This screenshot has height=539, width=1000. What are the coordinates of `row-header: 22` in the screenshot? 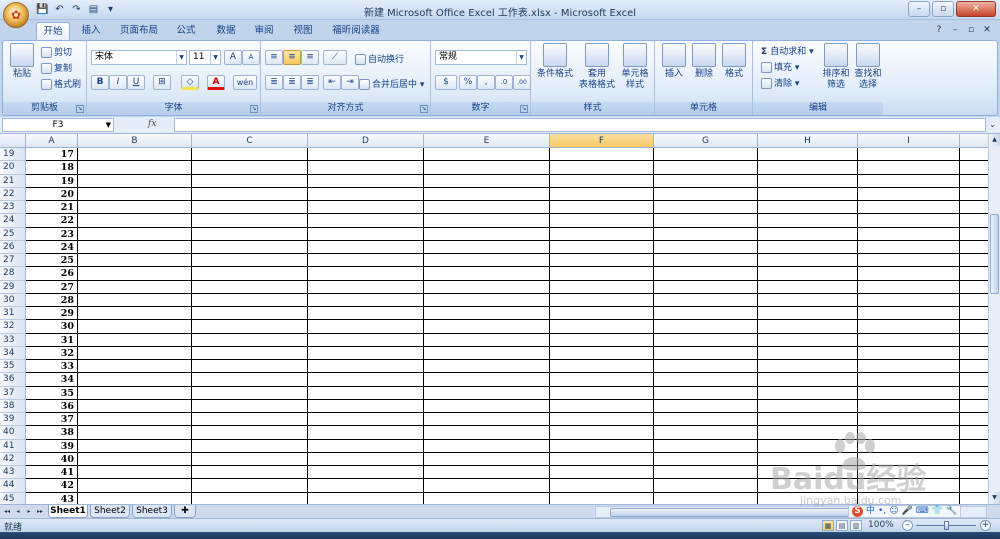 It's located at (13, 194).